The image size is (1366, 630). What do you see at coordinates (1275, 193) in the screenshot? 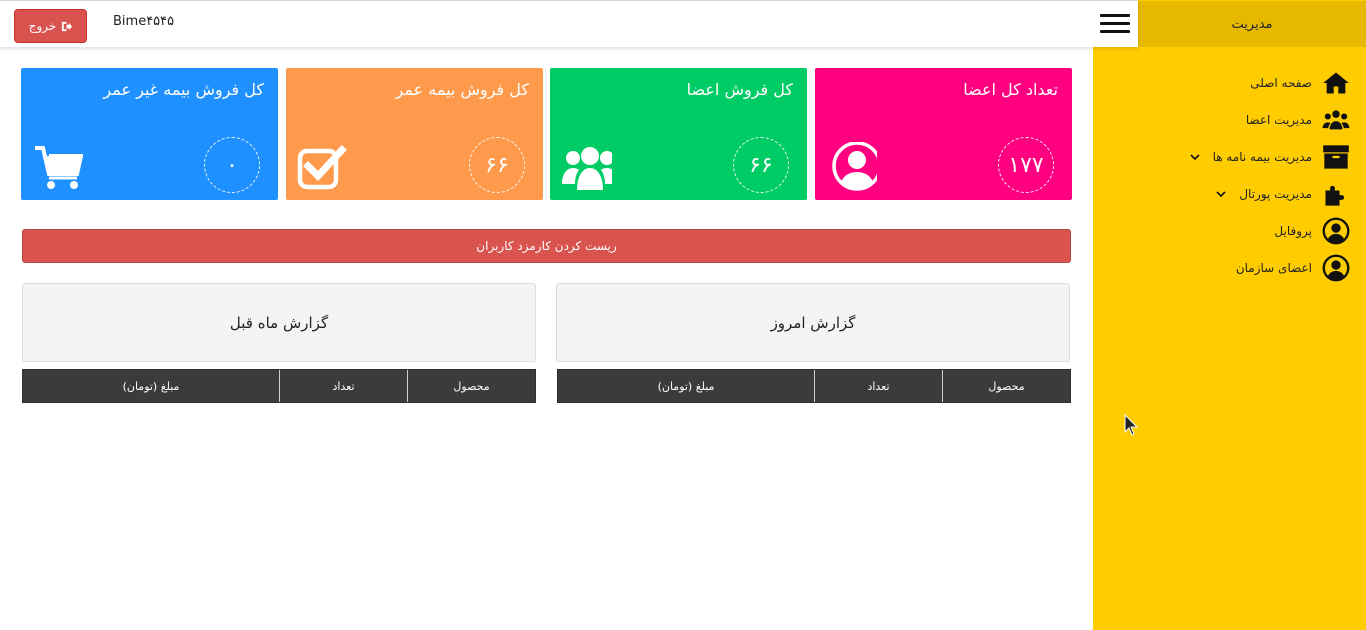
I see `sidebar-item-label: مدیریت پورتال` at bounding box center [1275, 193].